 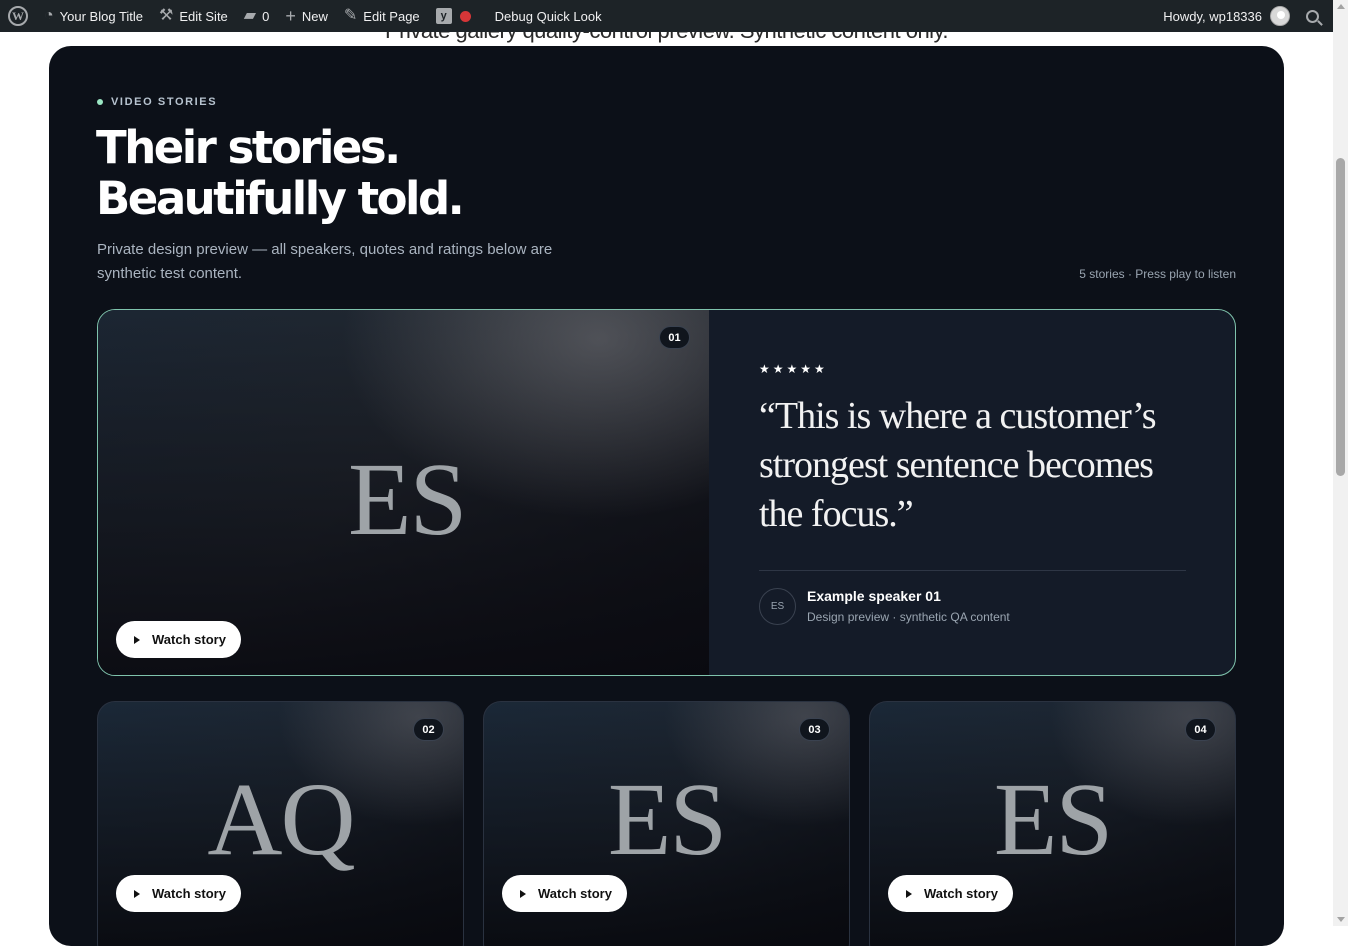 I want to click on wordpress-icon: W, so click(x=18, y=16).